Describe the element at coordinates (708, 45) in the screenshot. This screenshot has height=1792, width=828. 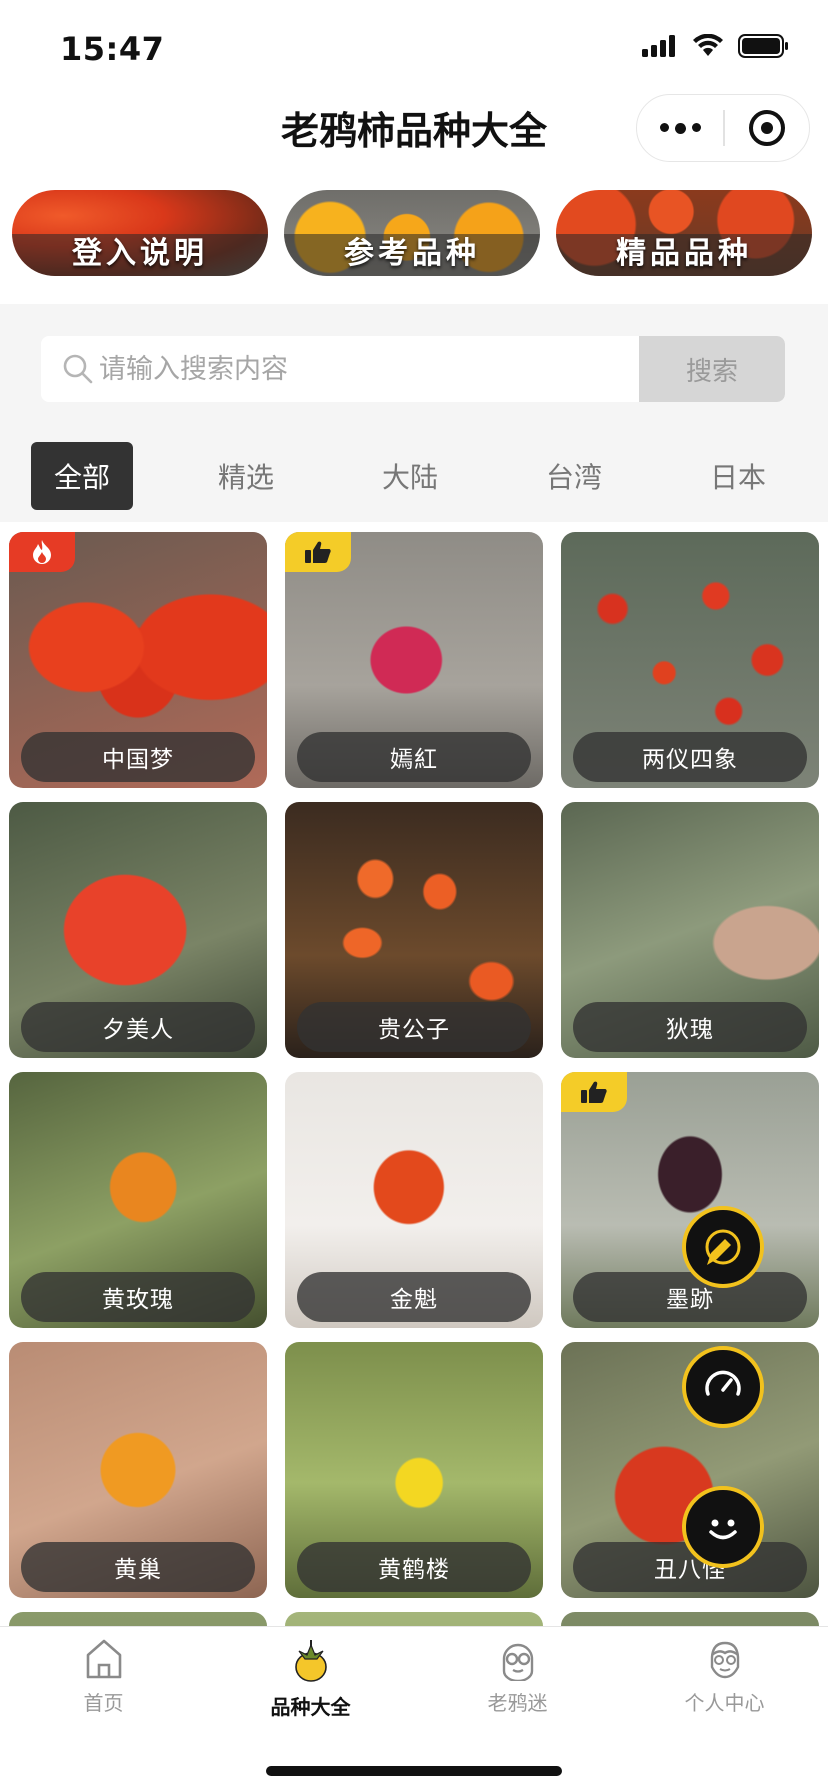
I see `wifi-icon` at that location.